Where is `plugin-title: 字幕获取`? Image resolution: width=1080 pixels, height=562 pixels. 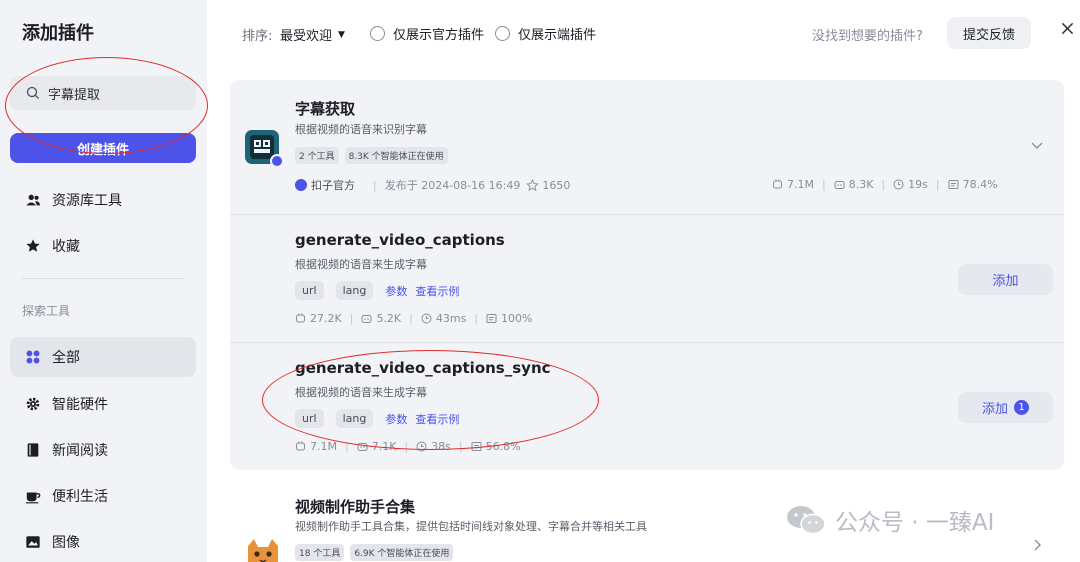
plugin-title: 字幕获取 is located at coordinates (325, 109).